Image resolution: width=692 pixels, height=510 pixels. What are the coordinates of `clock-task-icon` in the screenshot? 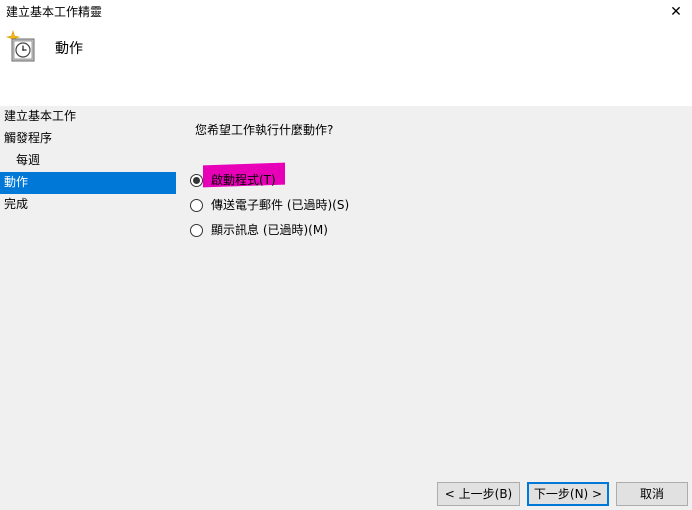 It's located at (21, 46).